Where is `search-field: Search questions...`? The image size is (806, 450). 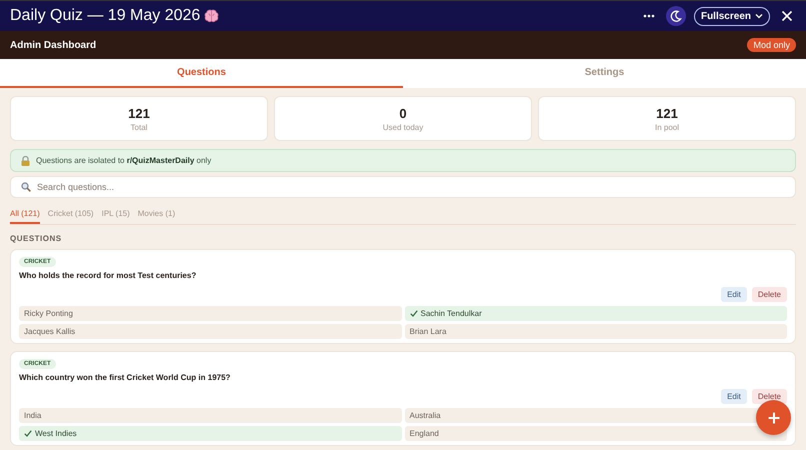
search-field: Search questions... is located at coordinates (403, 187).